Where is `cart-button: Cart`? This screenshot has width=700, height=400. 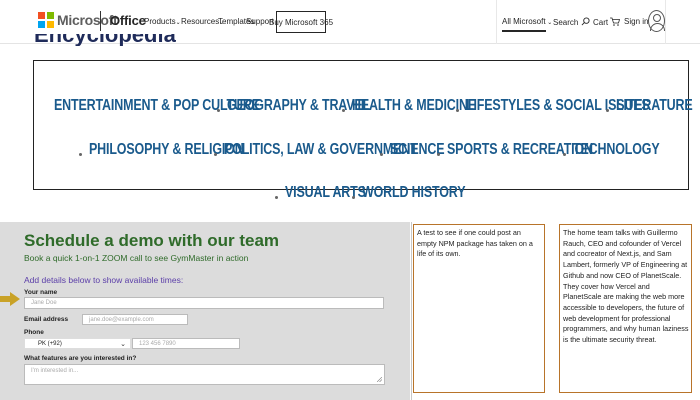 cart-button: Cart is located at coordinates (607, 22).